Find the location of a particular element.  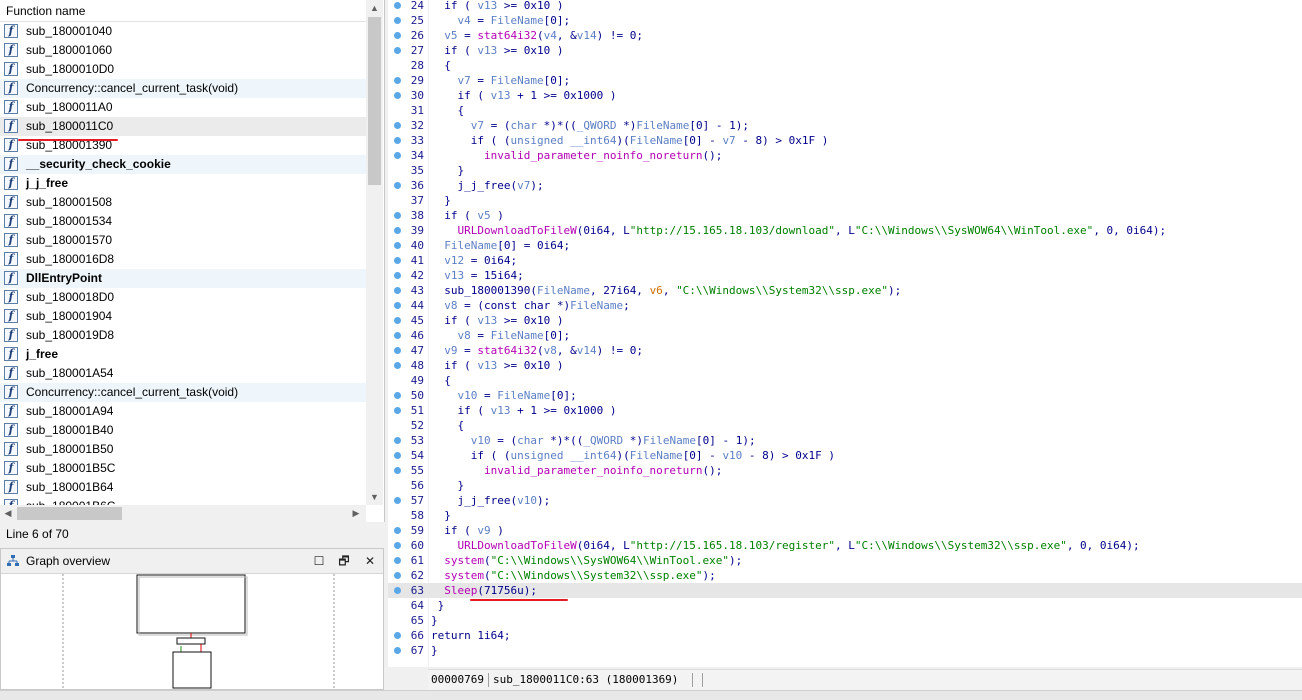

pseudocode-line: 57 j_j_free(v10); is located at coordinates (845, 500).